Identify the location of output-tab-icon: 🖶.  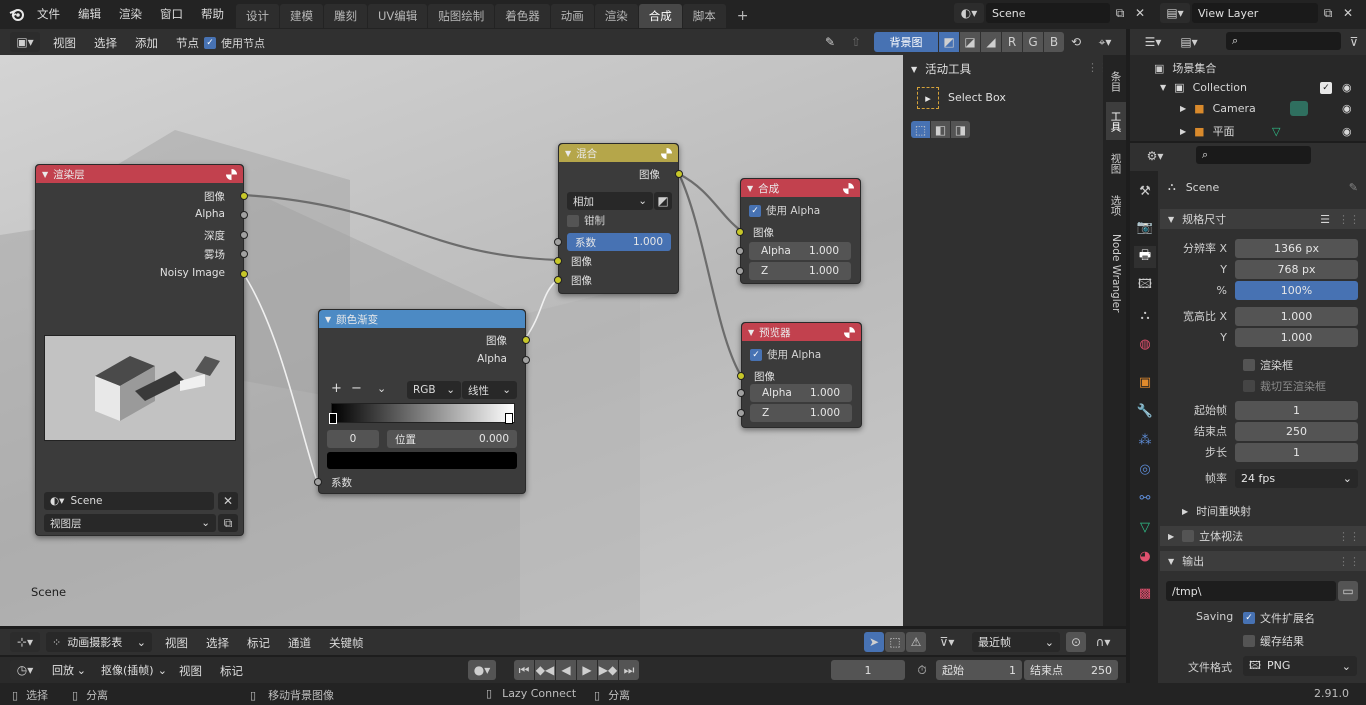
(1145, 257).